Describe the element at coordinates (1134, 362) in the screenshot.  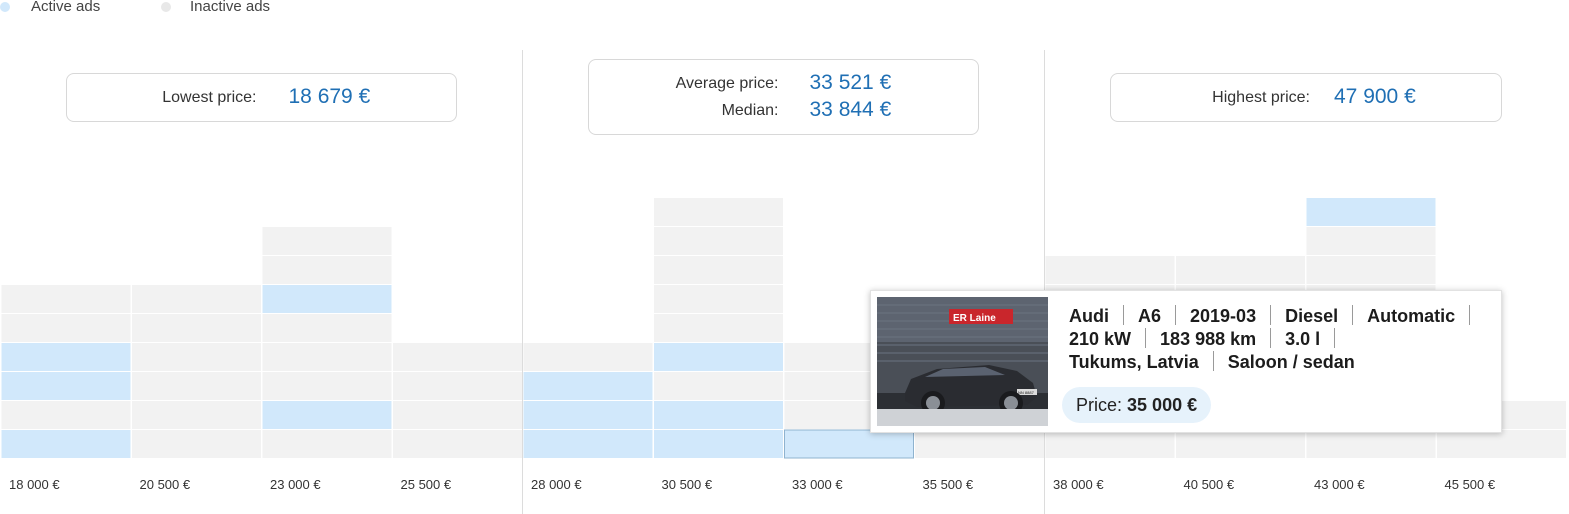
I see `ad-location: Tukums, Latvia` at that location.